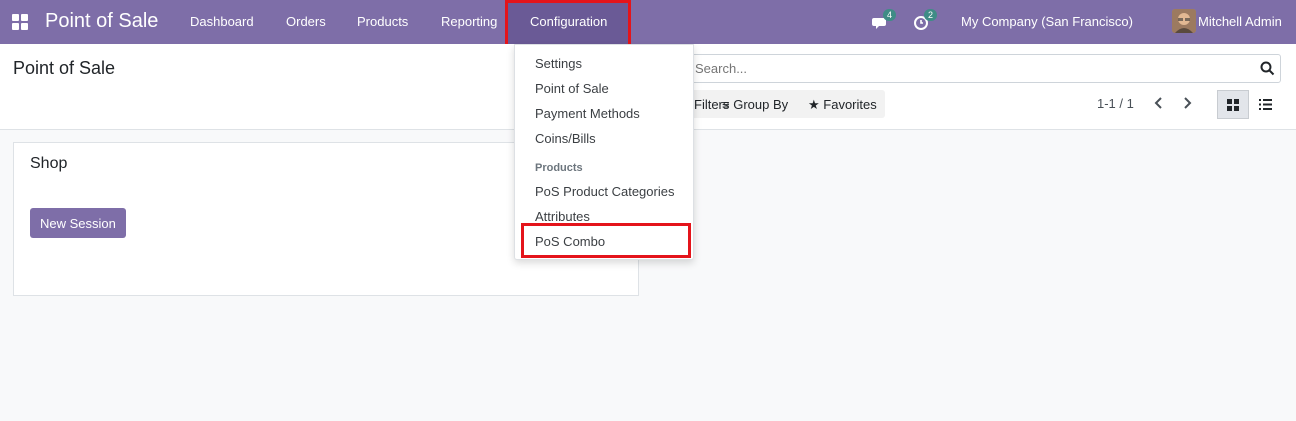 Image resolution: width=1296 pixels, height=421 pixels. I want to click on star-icon: ★, so click(814, 104).